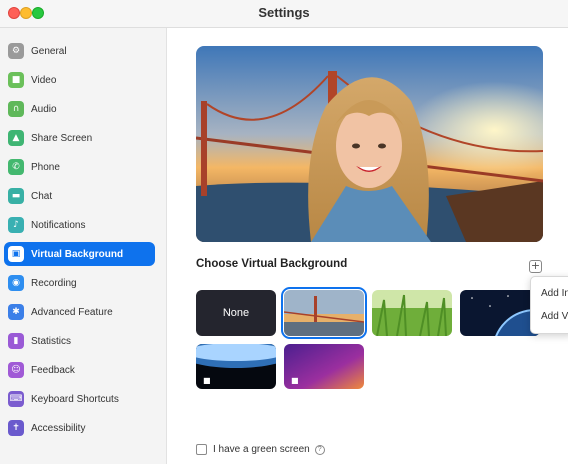 This screenshot has height=464, width=568. Describe the element at coordinates (16, 138) in the screenshot. I see `share-screen-icon: ▲` at that location.